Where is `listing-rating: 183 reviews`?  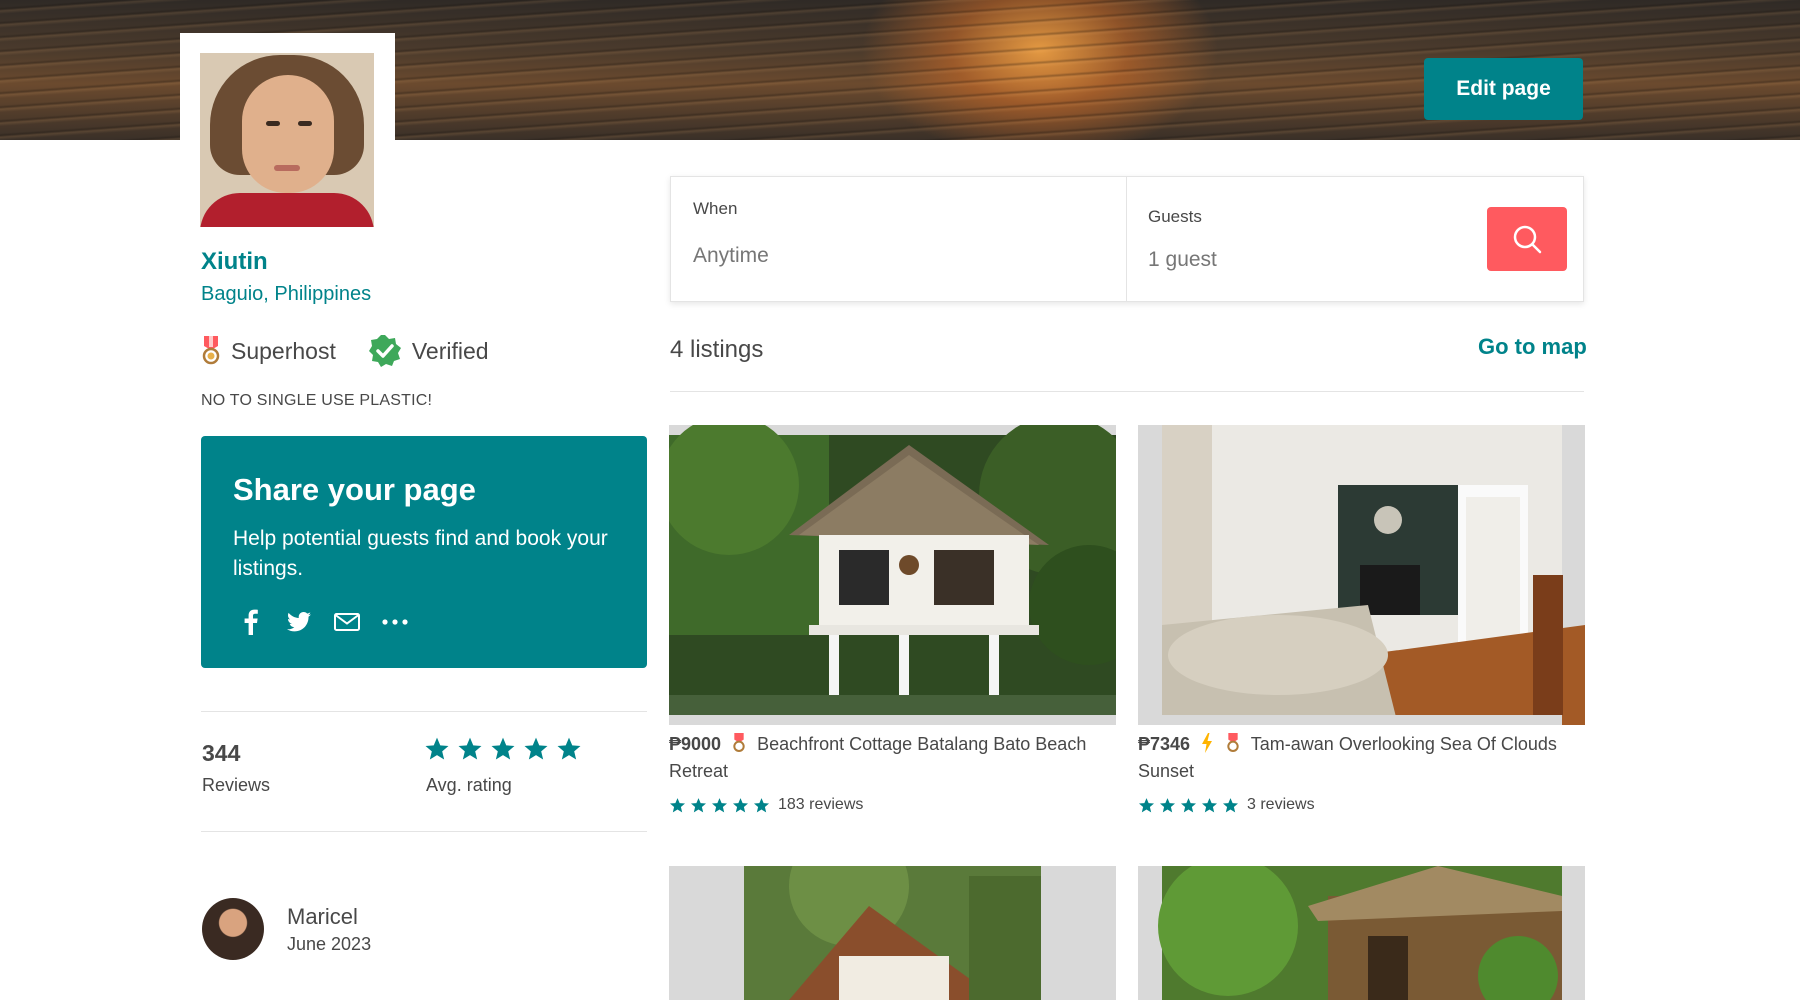
listing-rating: 183 reviews is located at coordinates (766, 805).